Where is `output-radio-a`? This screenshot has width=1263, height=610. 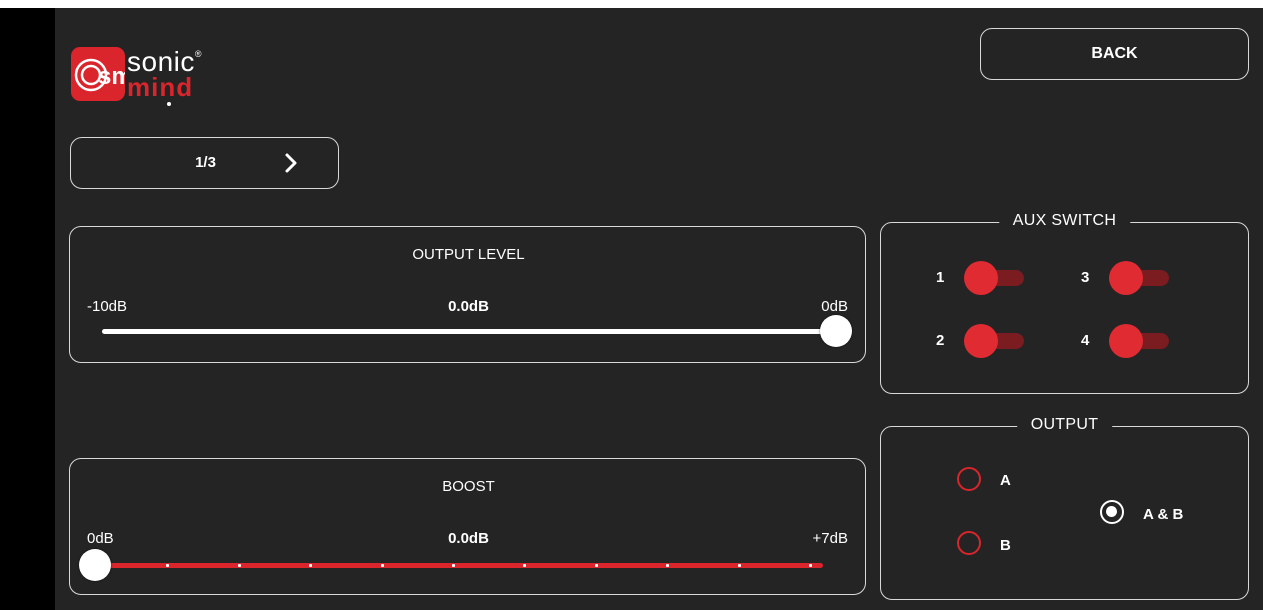 output-radio-a is located at coordinates (969, 479).